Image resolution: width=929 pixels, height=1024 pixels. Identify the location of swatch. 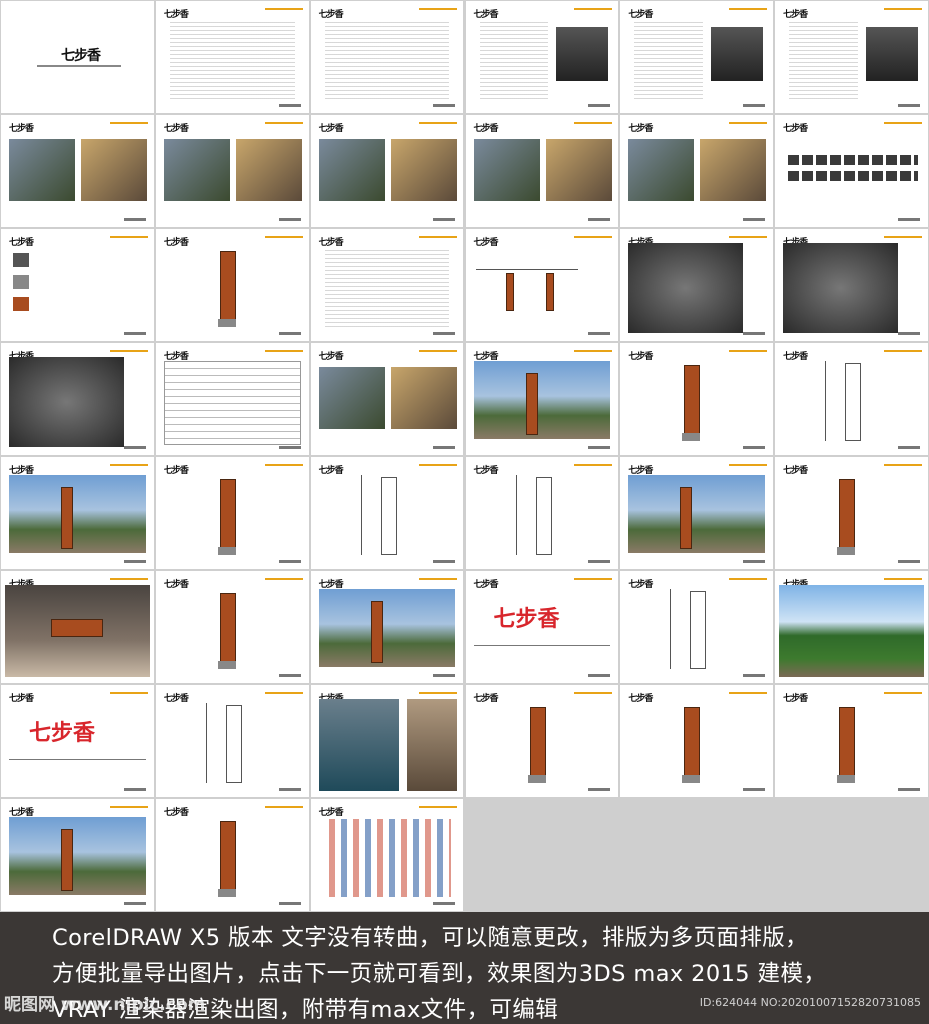
(21, 282).